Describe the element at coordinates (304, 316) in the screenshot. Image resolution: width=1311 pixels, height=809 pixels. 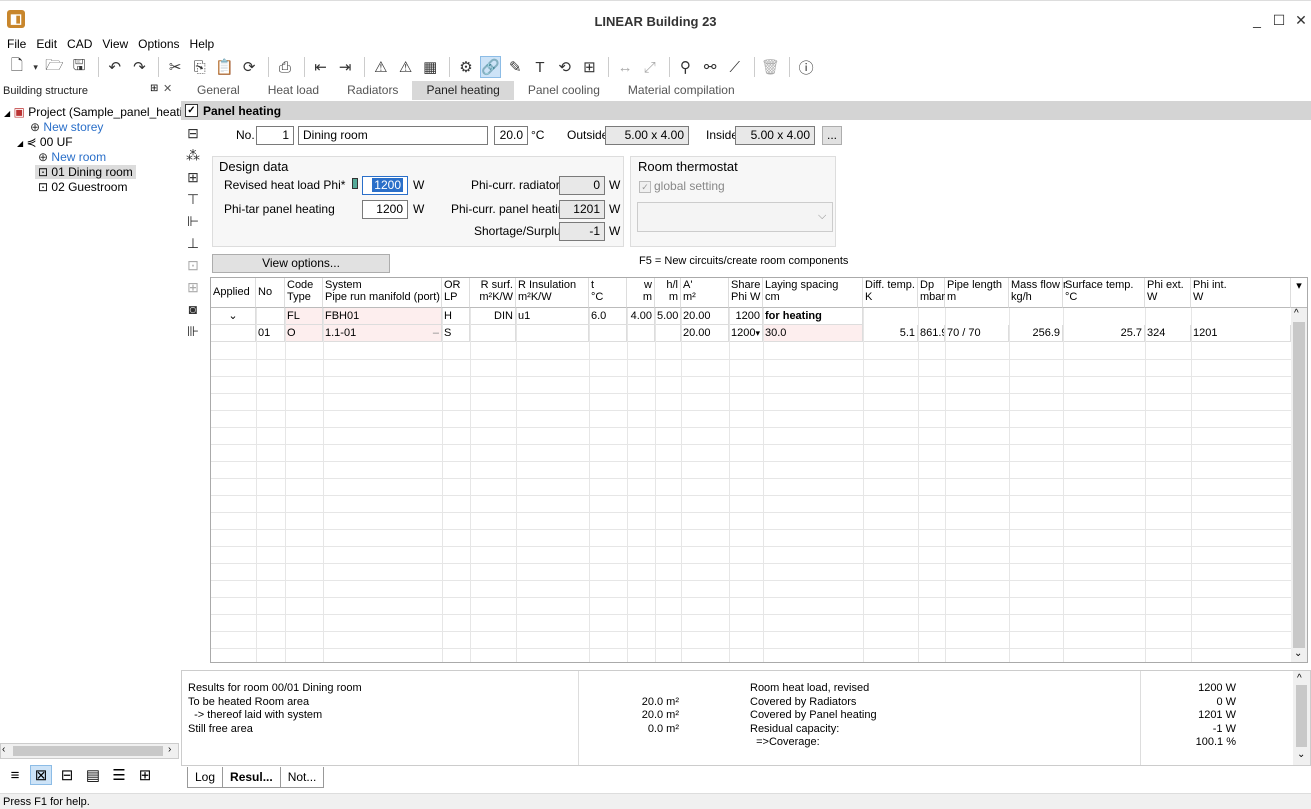
I see `row1-code: FL` at that location.